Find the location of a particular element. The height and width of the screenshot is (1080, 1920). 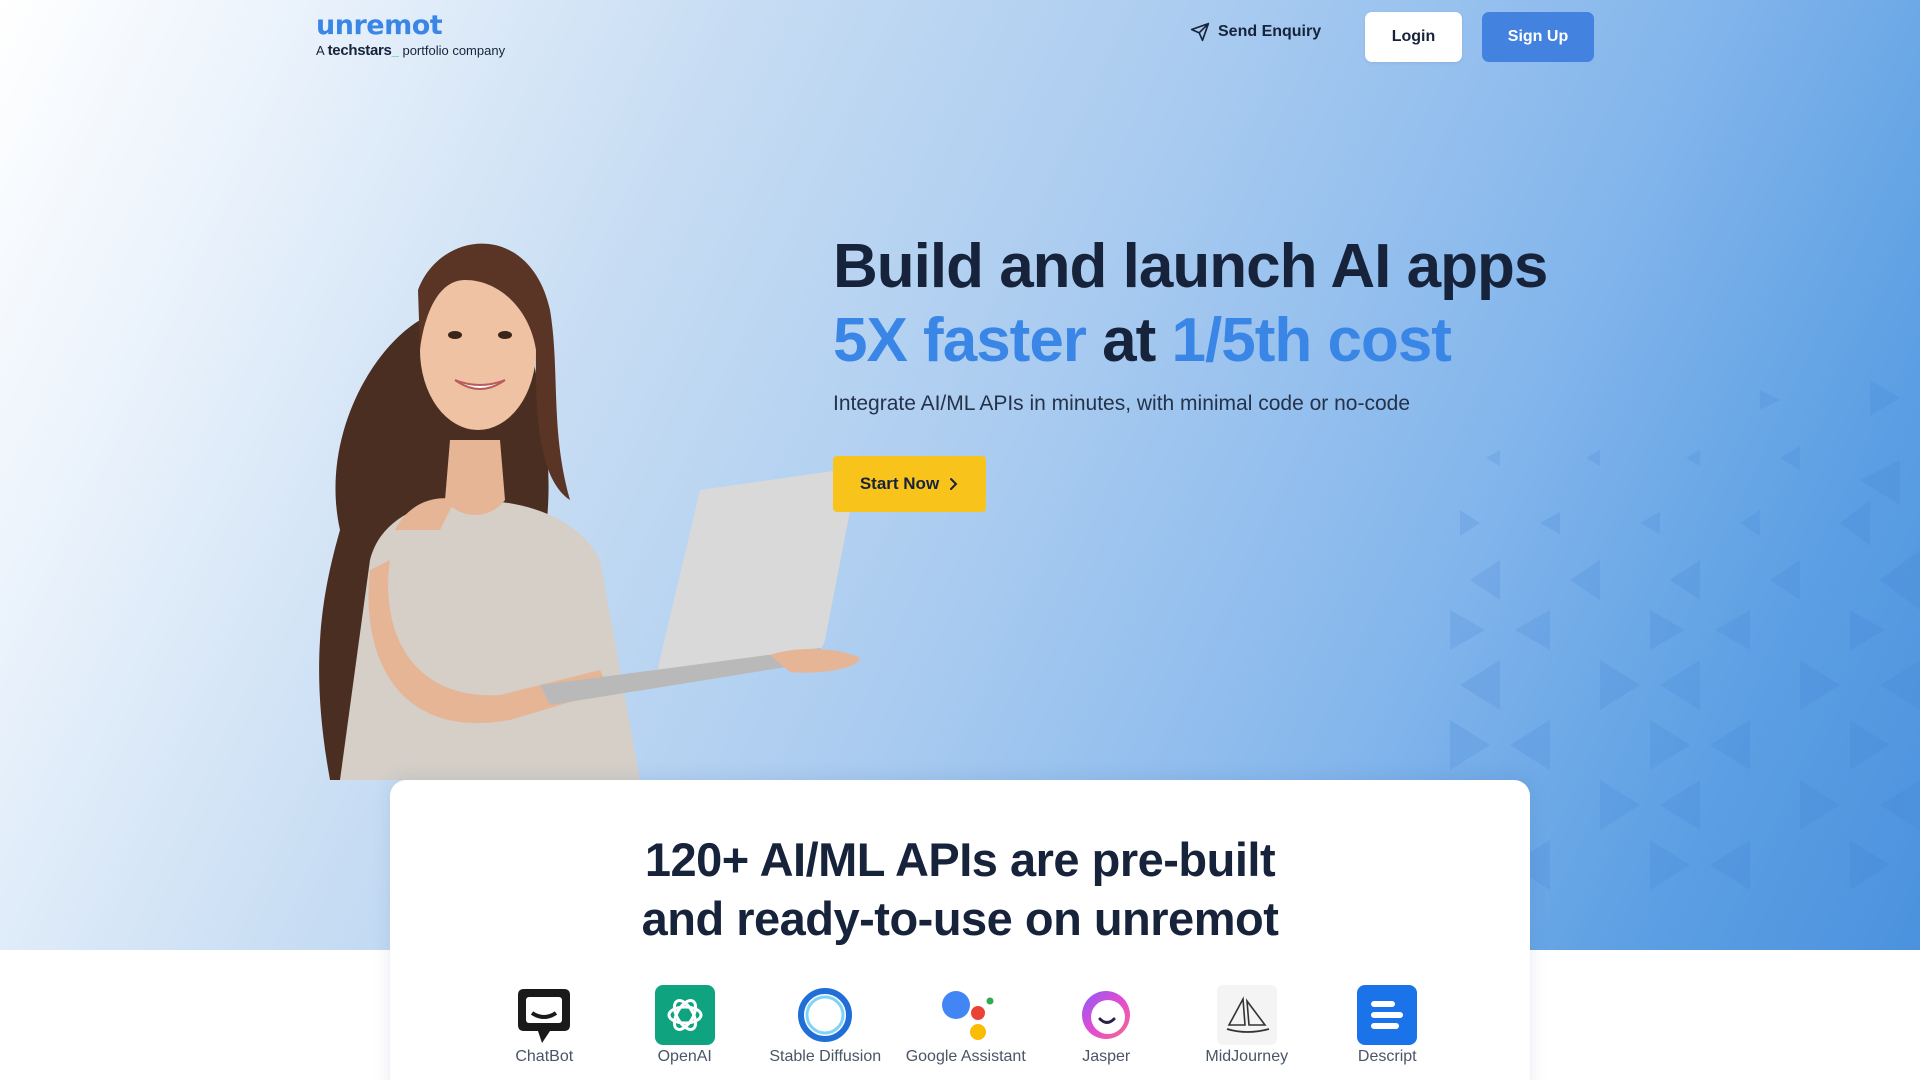

api-item-jasper: Jasper is located at coordinates (1106, 1025).